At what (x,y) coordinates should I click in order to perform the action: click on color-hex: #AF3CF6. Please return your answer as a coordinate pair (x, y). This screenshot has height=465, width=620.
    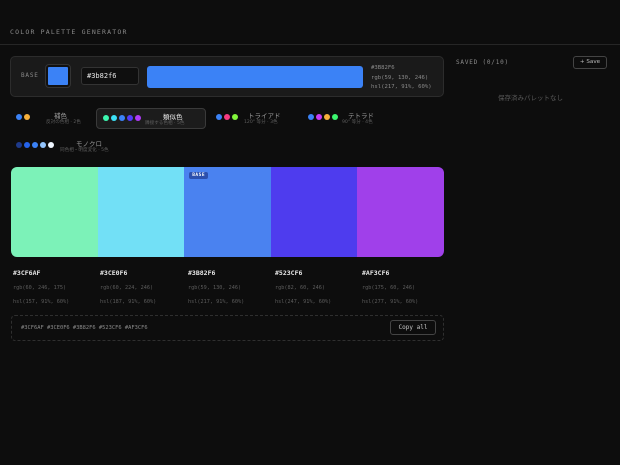
    Looking at the image, I should click on (405, 273).